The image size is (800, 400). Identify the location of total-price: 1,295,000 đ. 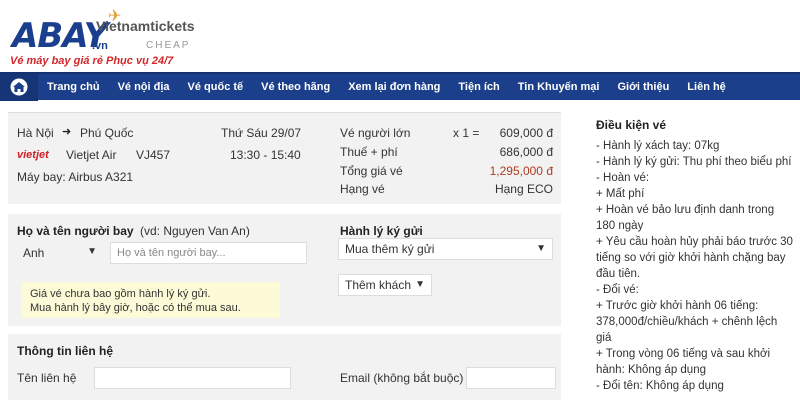
(521, 171).